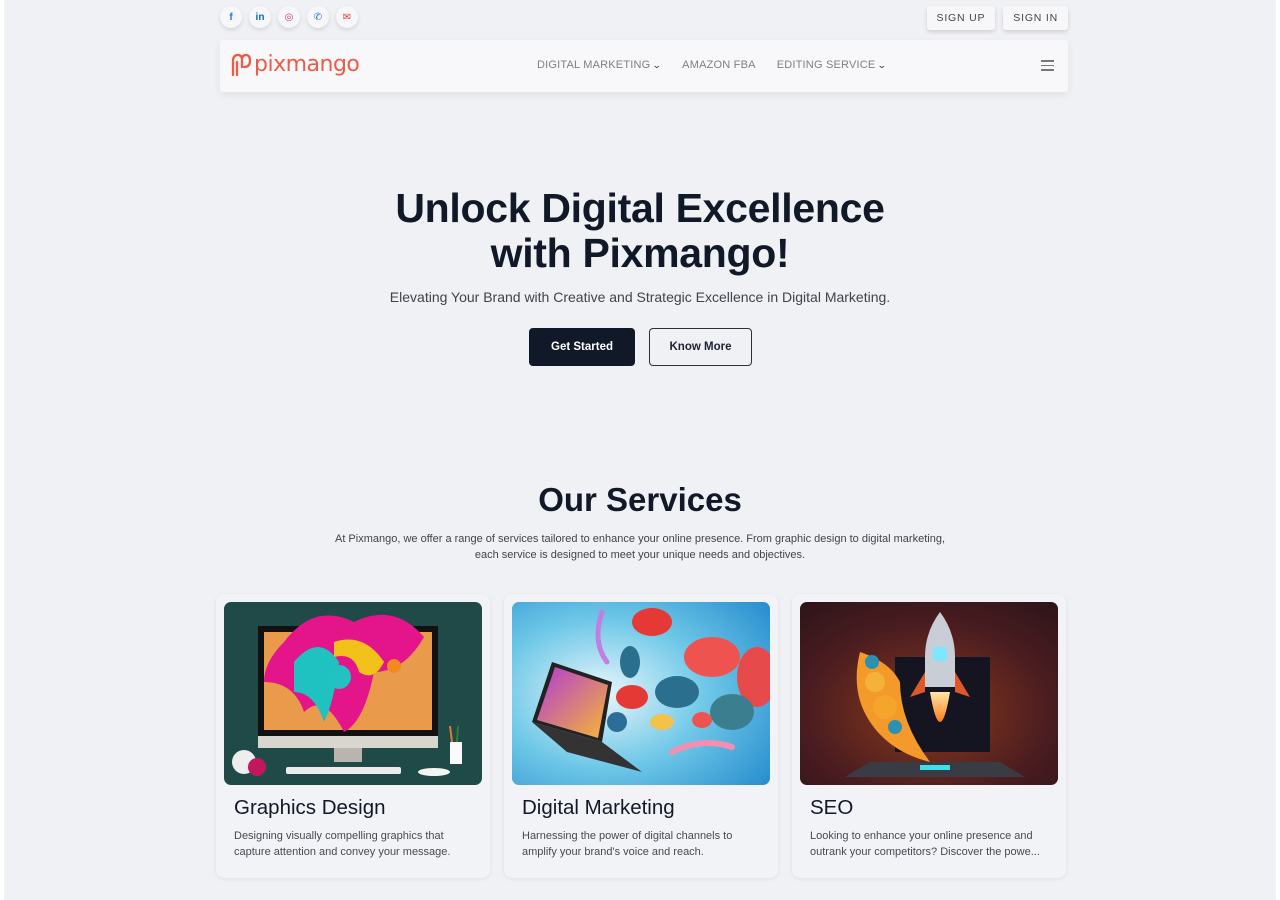  Describe the element at coordinates (241, 64) in the screenshot. I see `pixmango-logo-icon` at that location.